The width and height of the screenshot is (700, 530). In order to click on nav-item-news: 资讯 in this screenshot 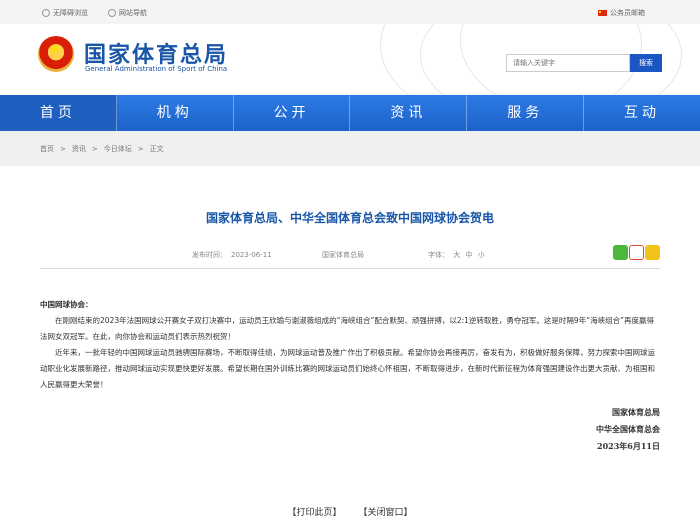, I will do `click(409, 113)`.